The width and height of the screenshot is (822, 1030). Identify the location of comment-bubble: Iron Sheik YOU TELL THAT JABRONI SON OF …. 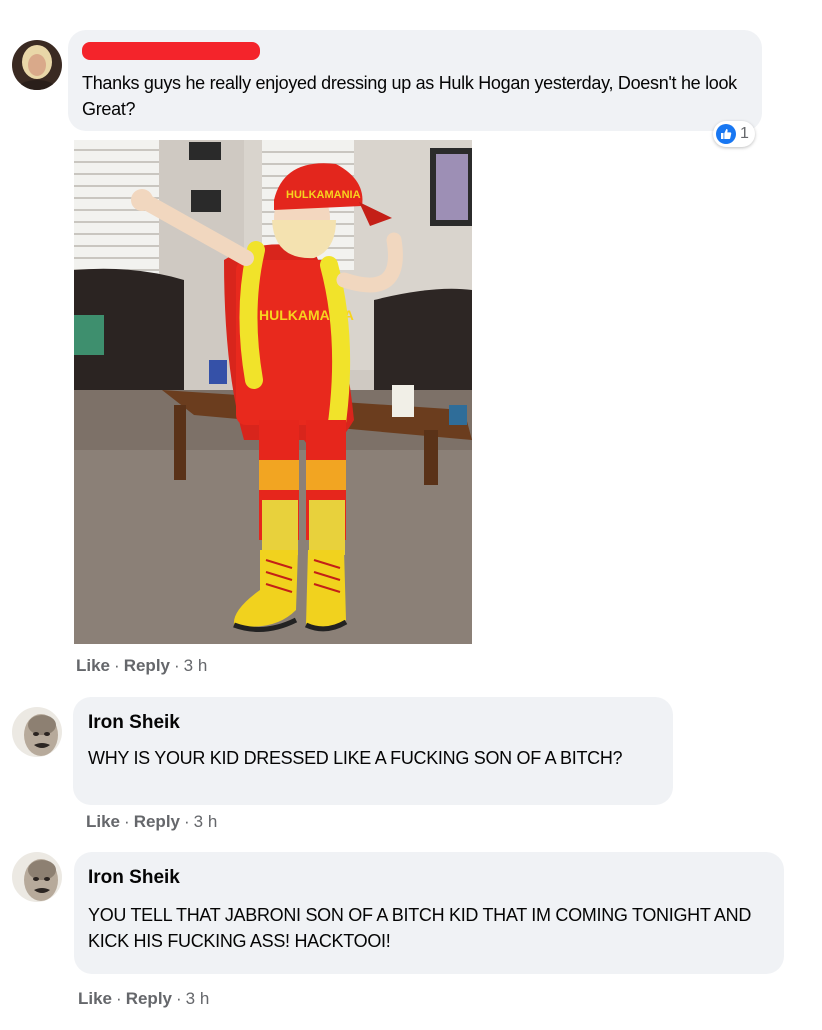
(429, 913).